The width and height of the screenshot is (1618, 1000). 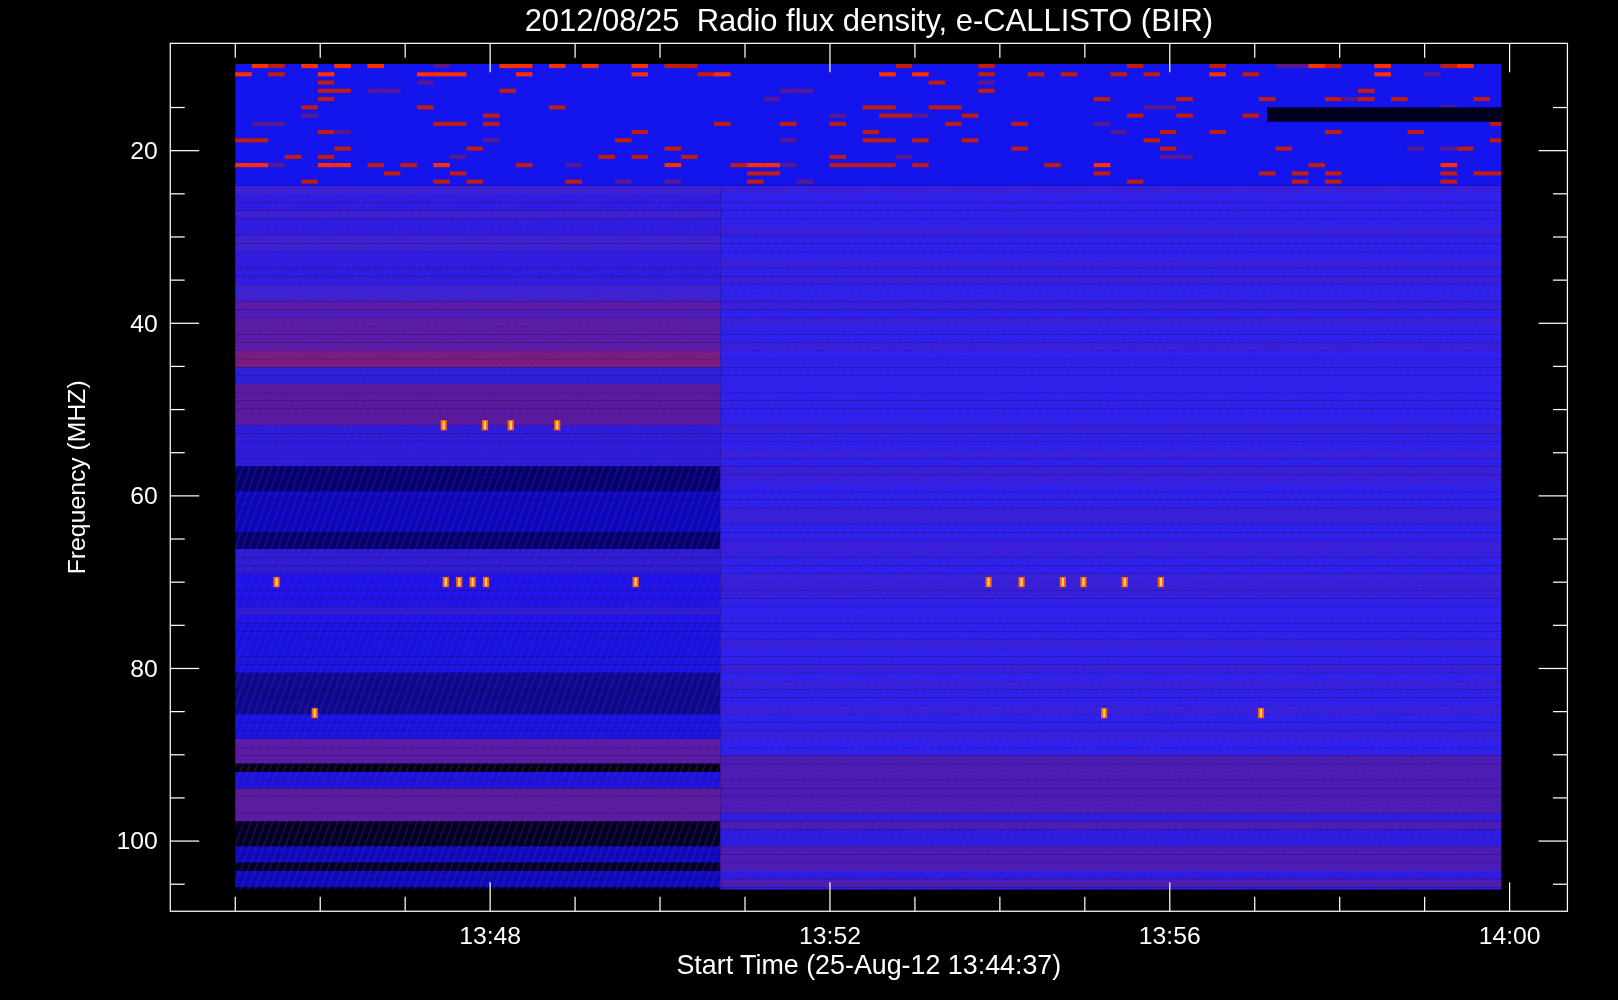 What do you see at coordinates (144, 150) in the screenshot?
I see `tick-label: 20` at bounding box center [144, 150].